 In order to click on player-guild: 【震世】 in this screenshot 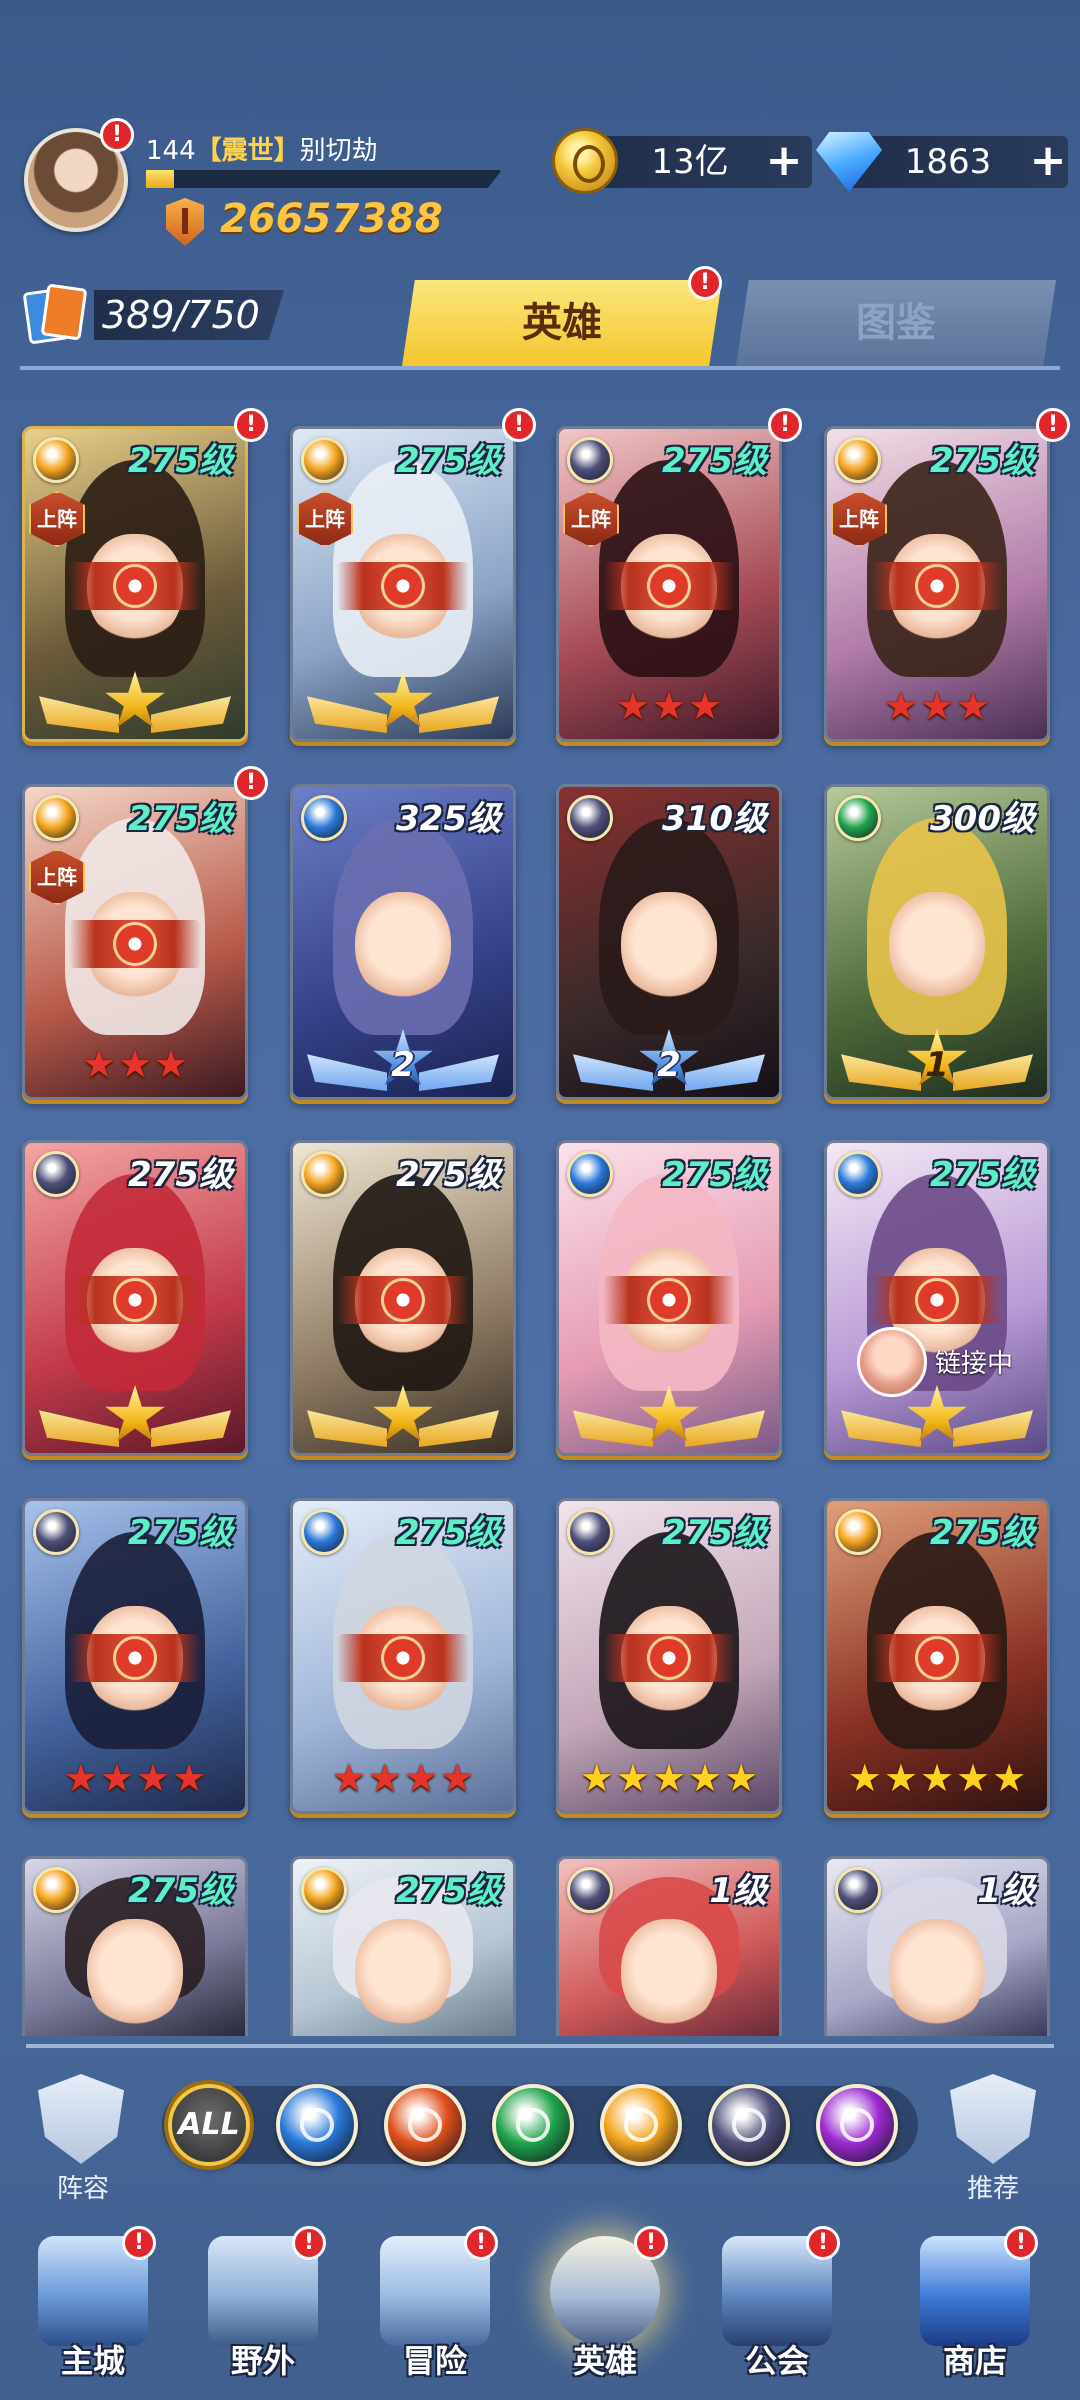, I will do `click(247, 151)`.